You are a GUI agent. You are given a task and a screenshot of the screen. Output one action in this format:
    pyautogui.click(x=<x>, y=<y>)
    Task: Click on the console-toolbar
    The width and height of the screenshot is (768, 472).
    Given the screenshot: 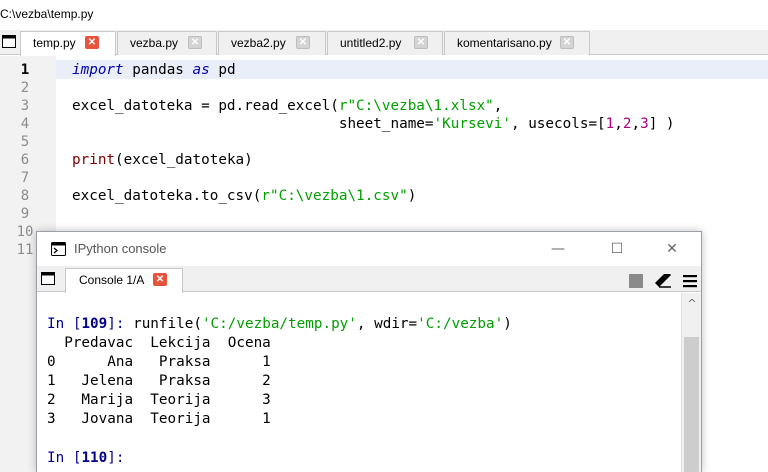 What is the action you would take?
    pyautogui.click(x=660, y=279)
    